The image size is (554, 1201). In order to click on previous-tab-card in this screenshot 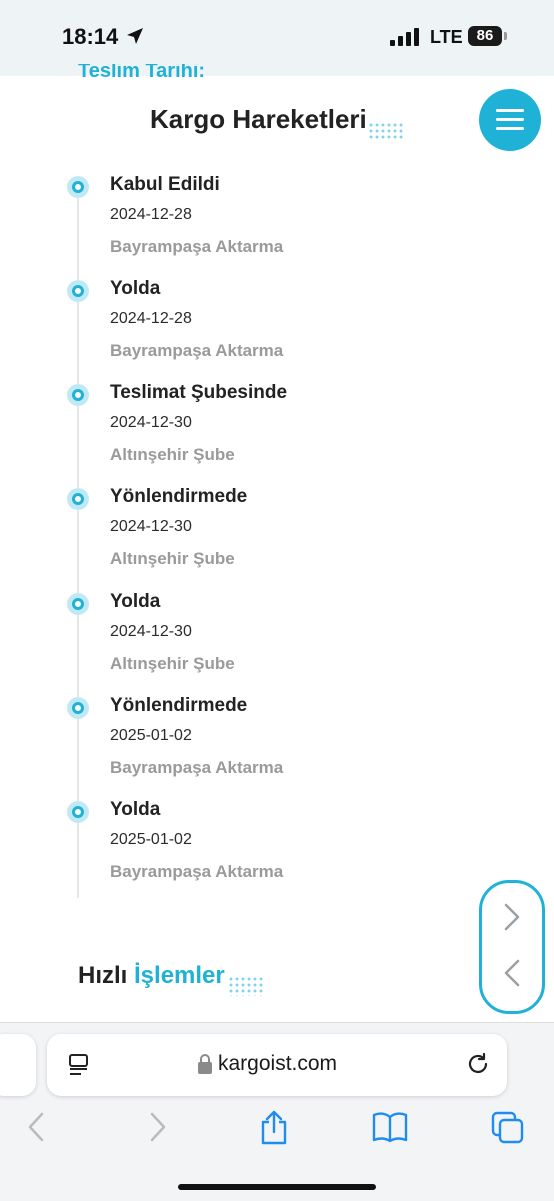, I will do `click(18, 1065)`.